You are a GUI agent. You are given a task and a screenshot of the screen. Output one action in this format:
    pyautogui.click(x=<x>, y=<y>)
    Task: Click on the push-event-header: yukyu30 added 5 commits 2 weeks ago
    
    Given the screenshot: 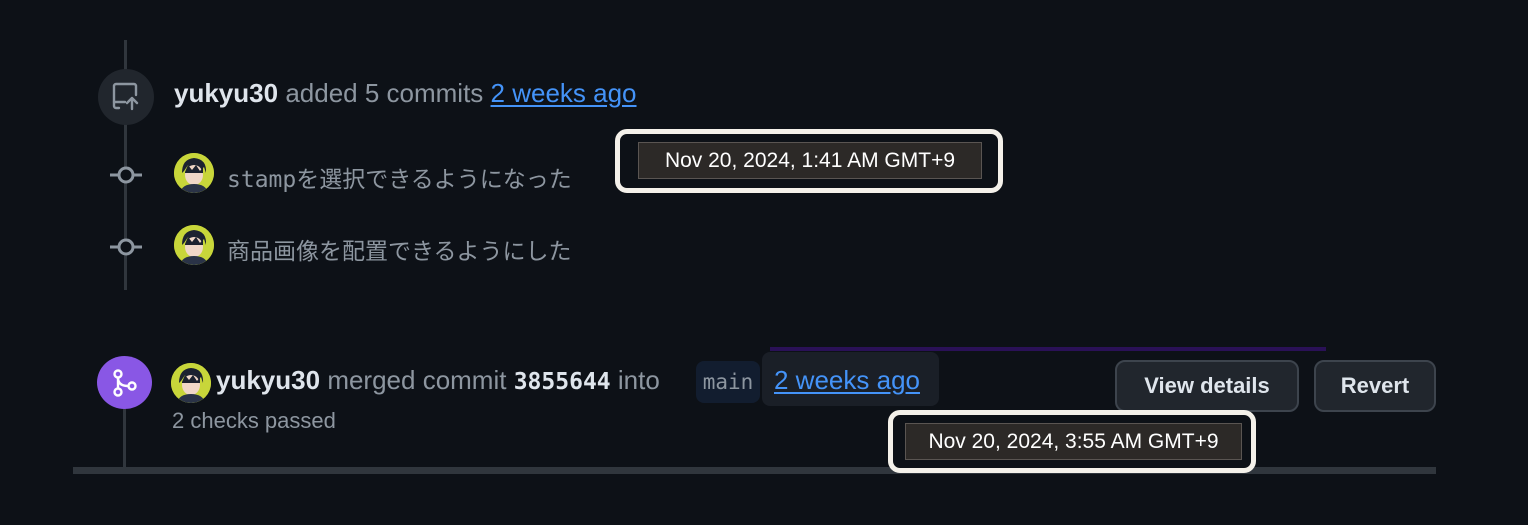 What is the action you would take?
    pyautogui.click(x=405, y=93)
    